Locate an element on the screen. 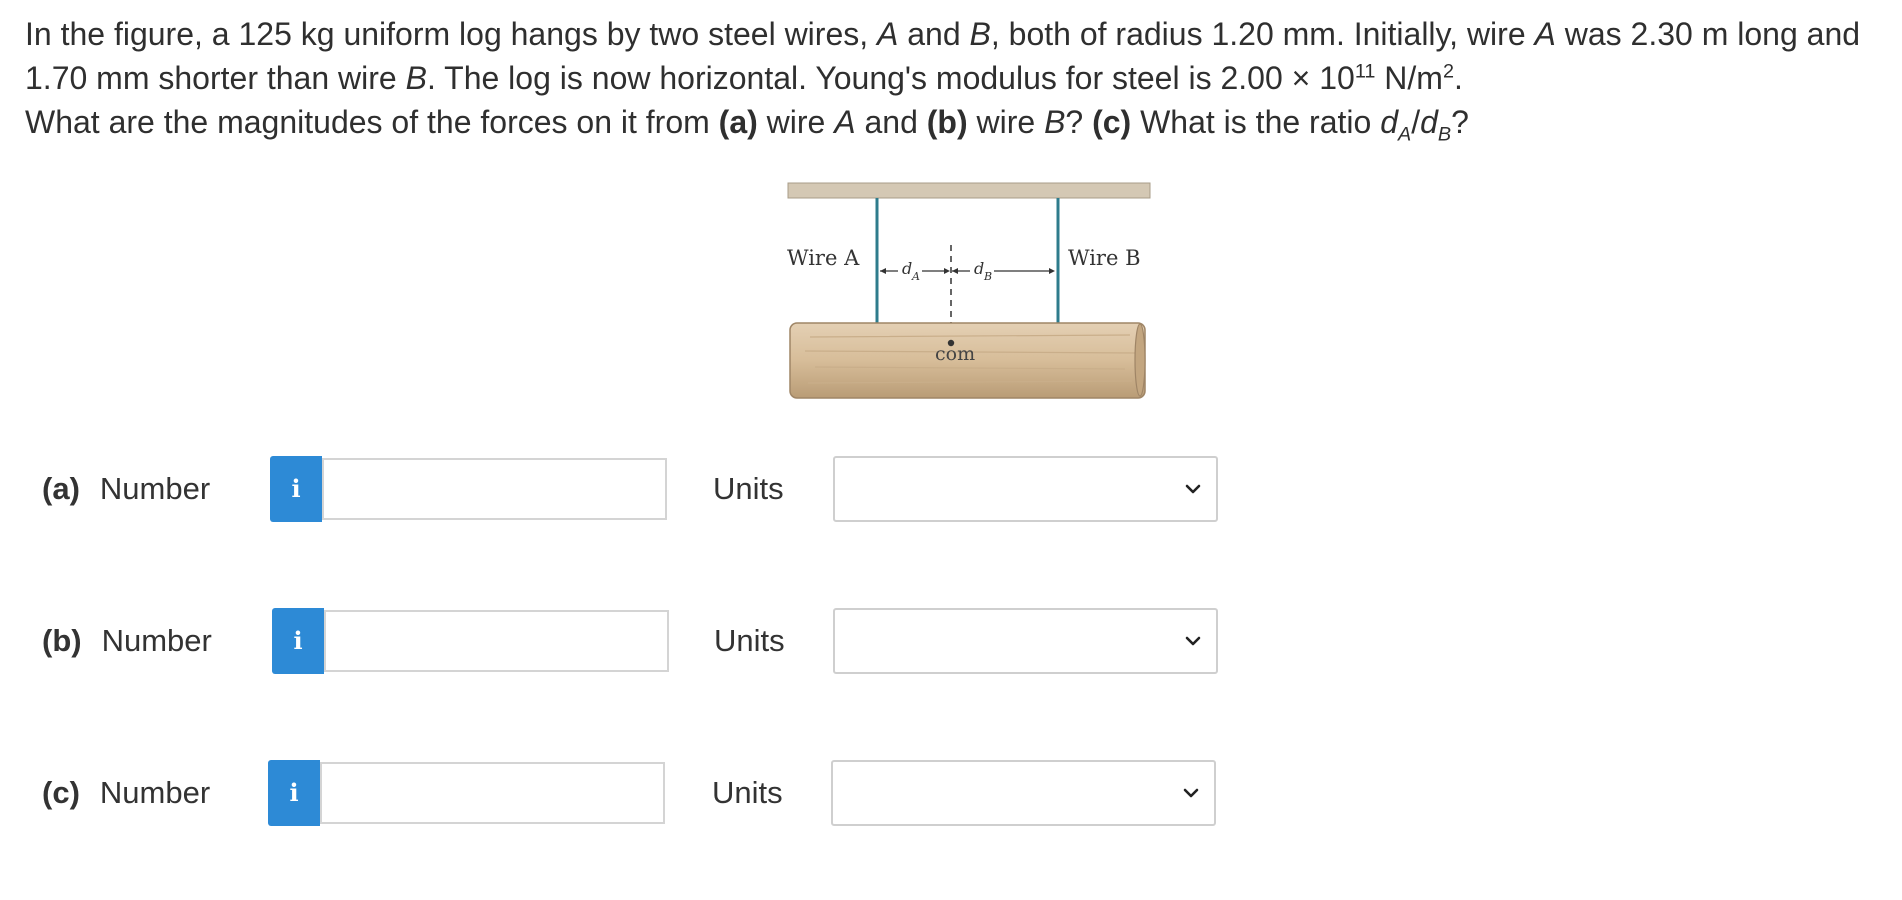  wire-b-label: Wire B is located at coordinates (1104, 258).